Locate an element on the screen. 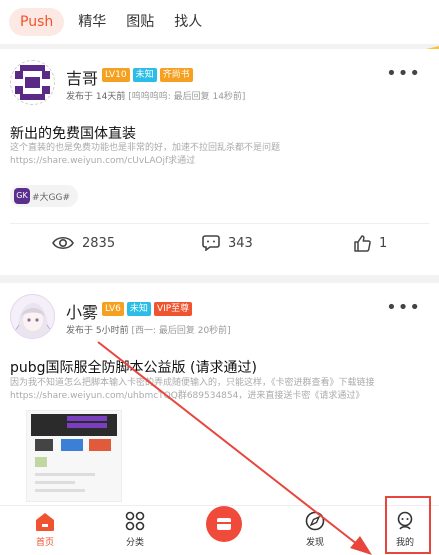  tab-featured: 精华 is located at coordinates (92, 22).